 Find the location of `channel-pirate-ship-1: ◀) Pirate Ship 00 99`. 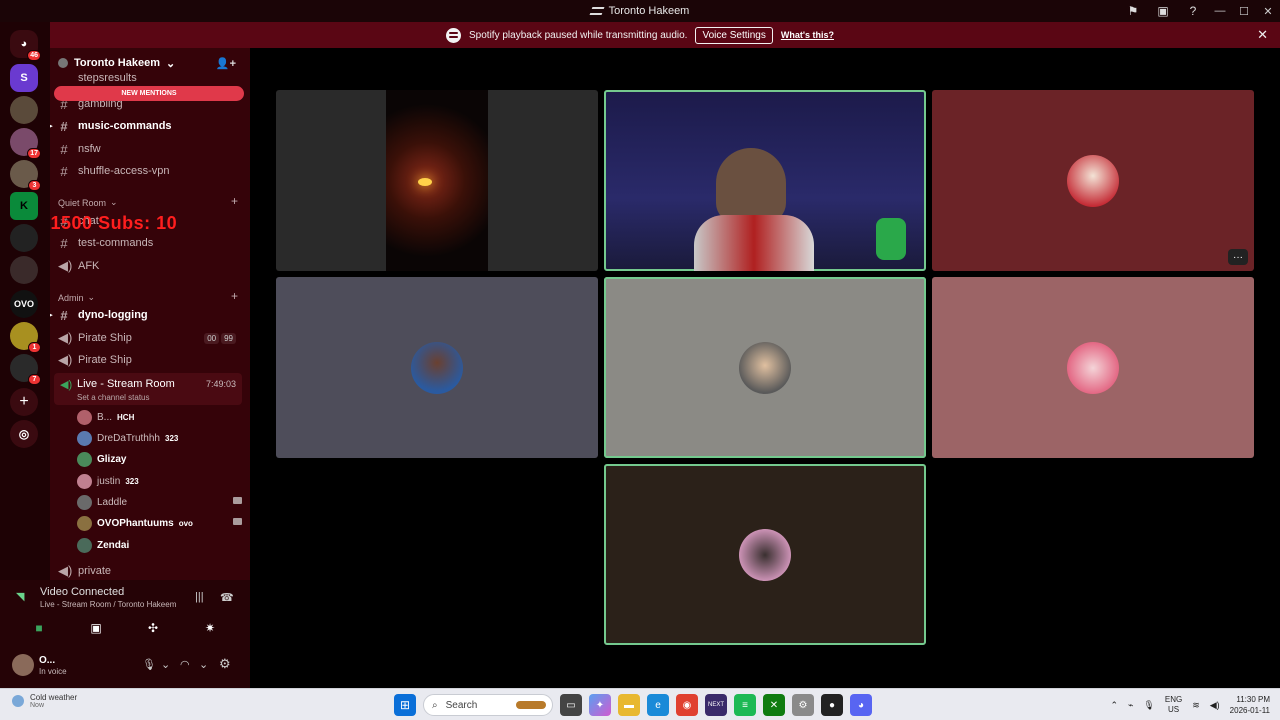

channel-pirate-ship-1: ◀) Pirate Ship 00 99 is located at coordinates (151, 338).